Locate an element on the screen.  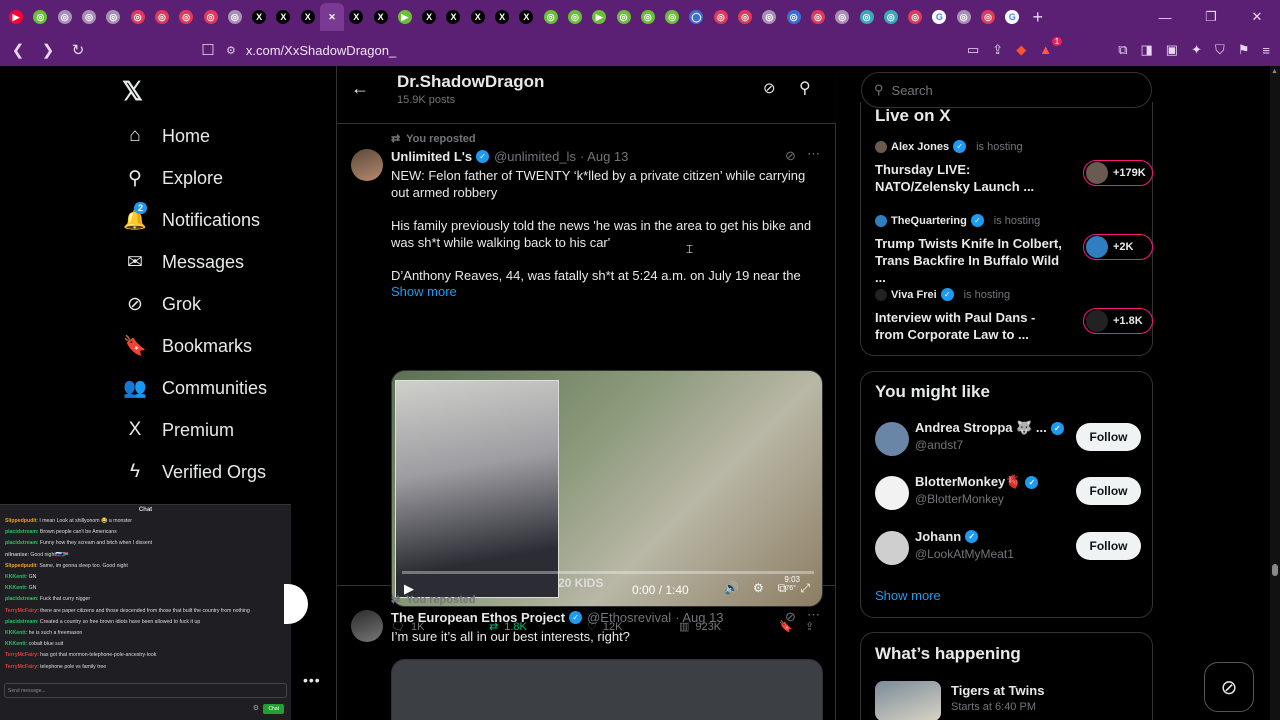
account-name: BlotterMonkey🫀 is located at coordinates (968, 482).